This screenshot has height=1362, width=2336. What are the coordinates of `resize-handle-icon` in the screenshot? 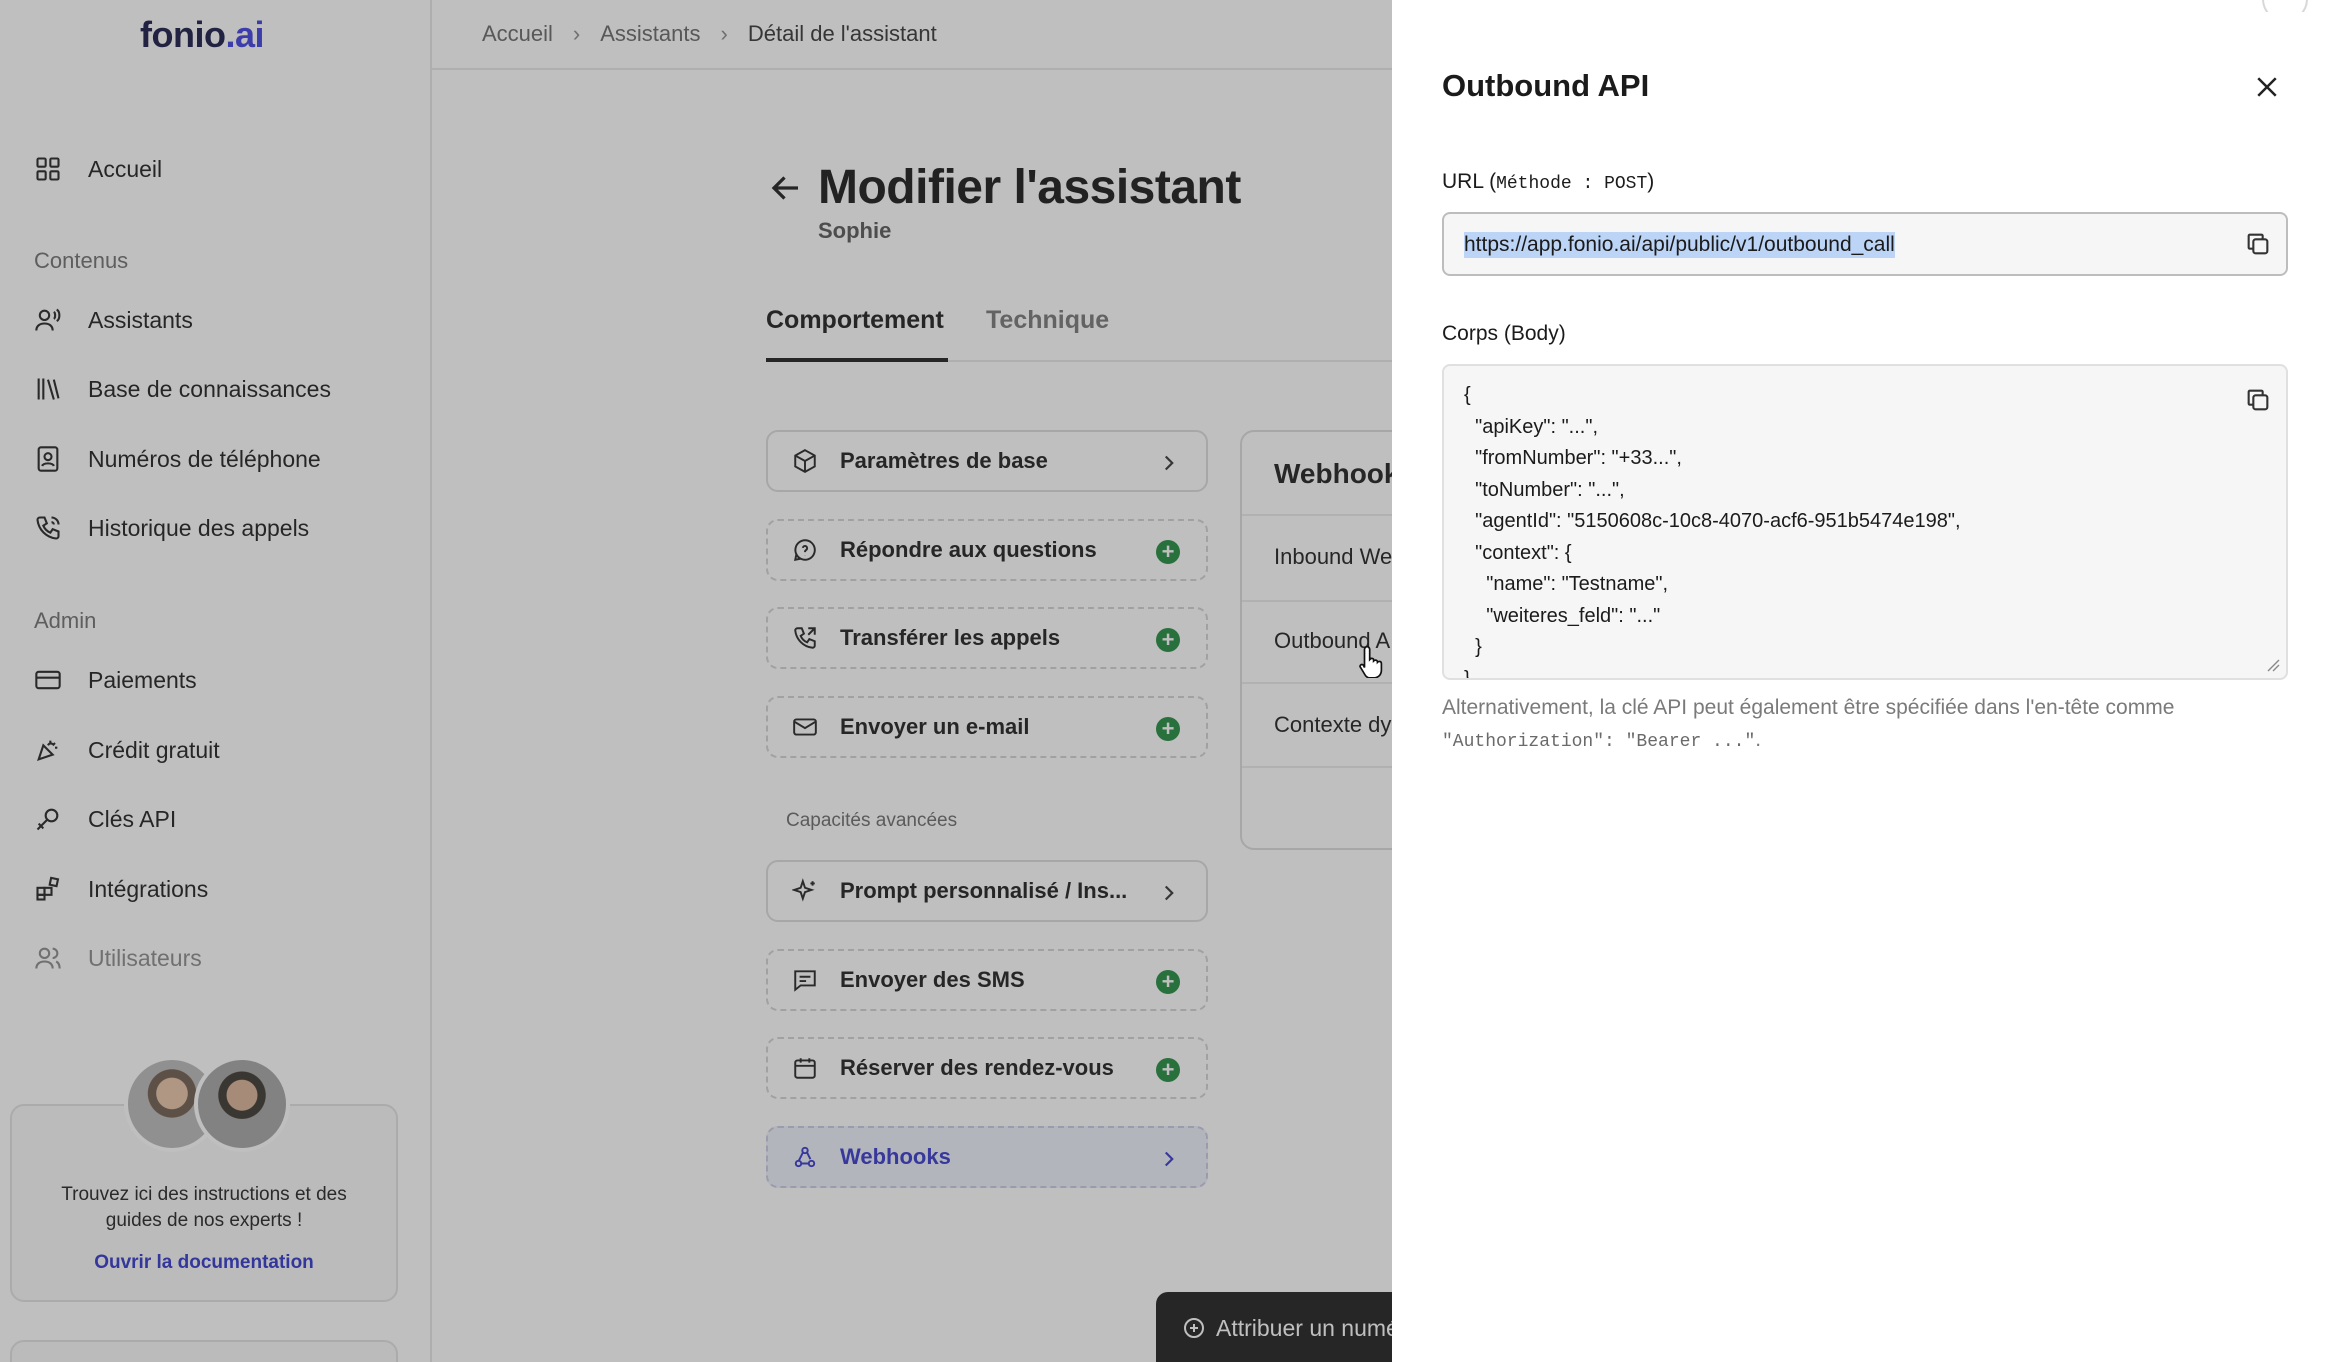 It's located at (2273, 665).